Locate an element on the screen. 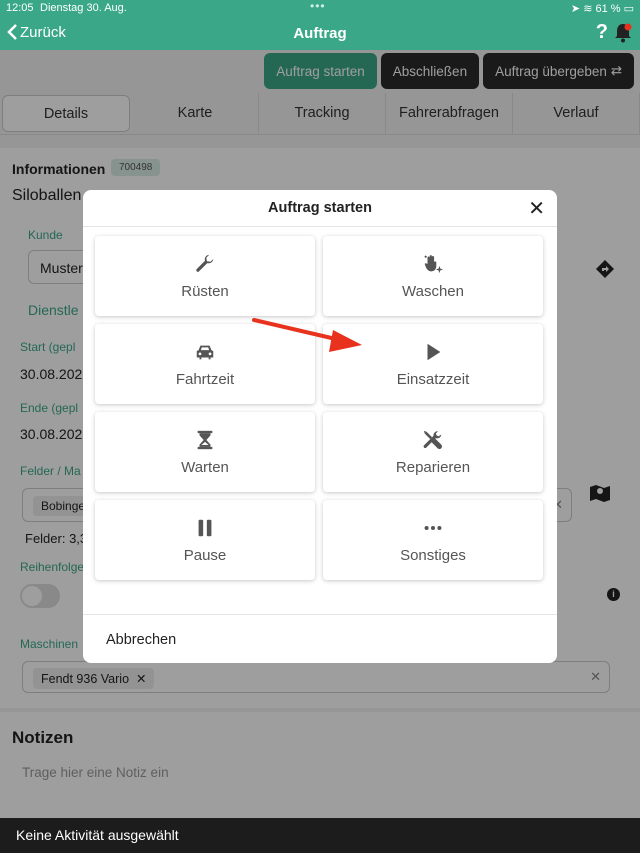 This screenshot has width=640, height=853. activity-label: Warten is located at coordinates (205, 467).